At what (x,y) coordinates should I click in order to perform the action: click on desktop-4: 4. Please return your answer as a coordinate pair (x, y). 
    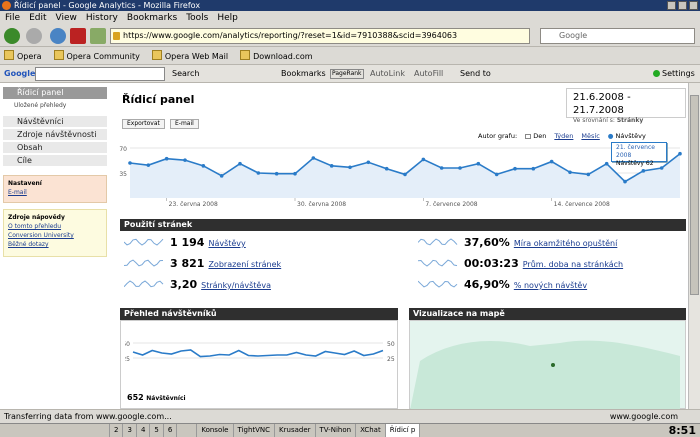
    Looking at the image, I should click on (144, 430).